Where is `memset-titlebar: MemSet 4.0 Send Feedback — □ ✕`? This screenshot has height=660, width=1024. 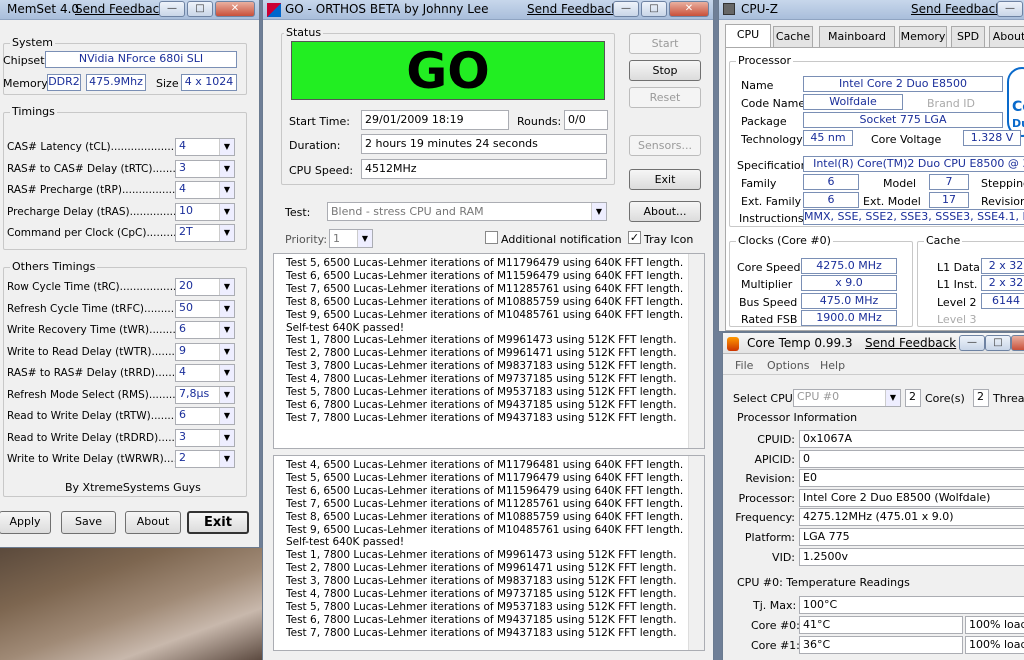
memset-titlebar: MemSet 4.0 Send Feedback — □ ✕ is located at coordinates (129, 10).